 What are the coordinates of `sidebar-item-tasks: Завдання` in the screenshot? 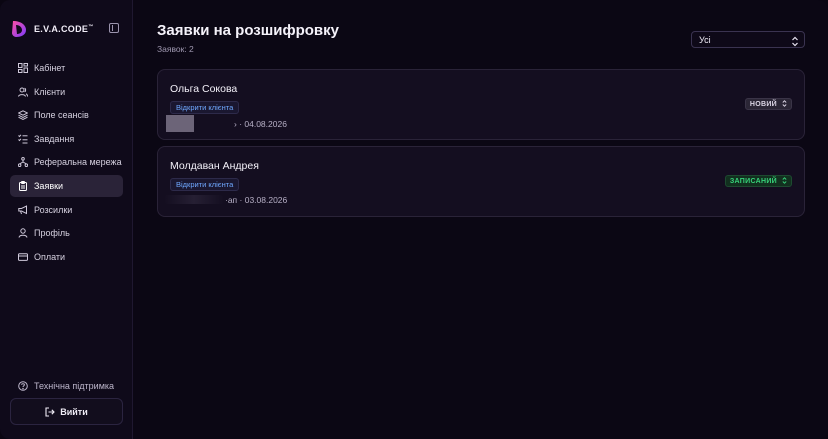 It's located at (66, 139).